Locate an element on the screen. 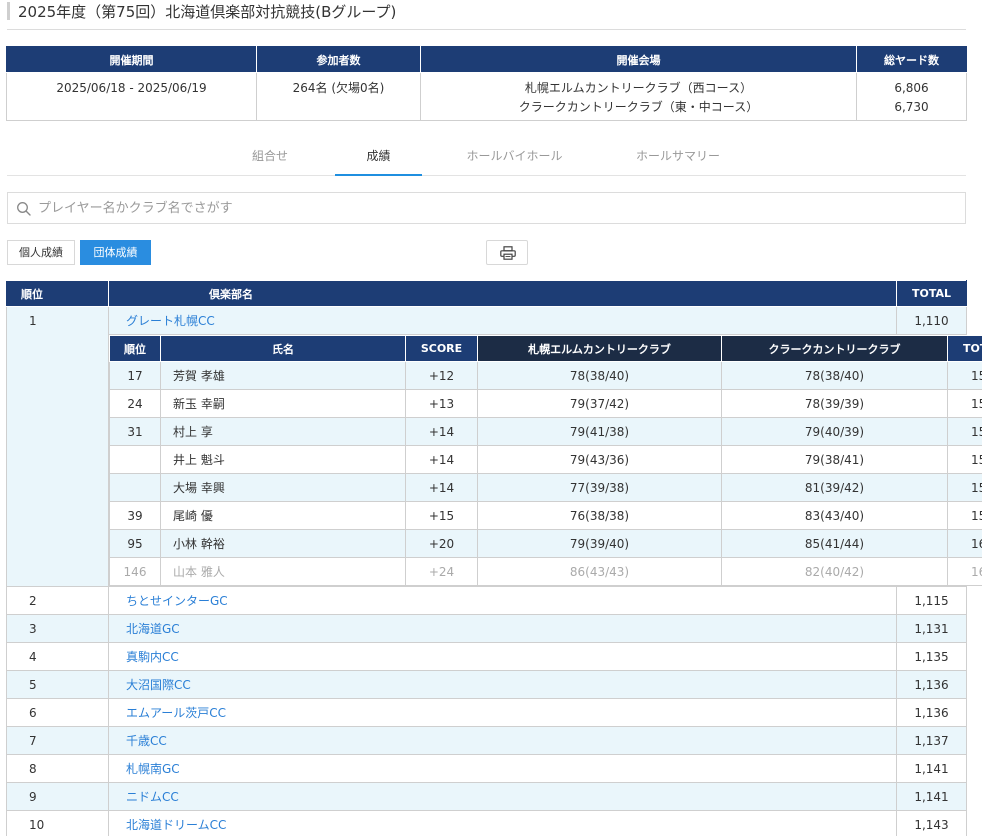 The image size is (982, 836). member-total: 157 is located at coordinates (964, 403).